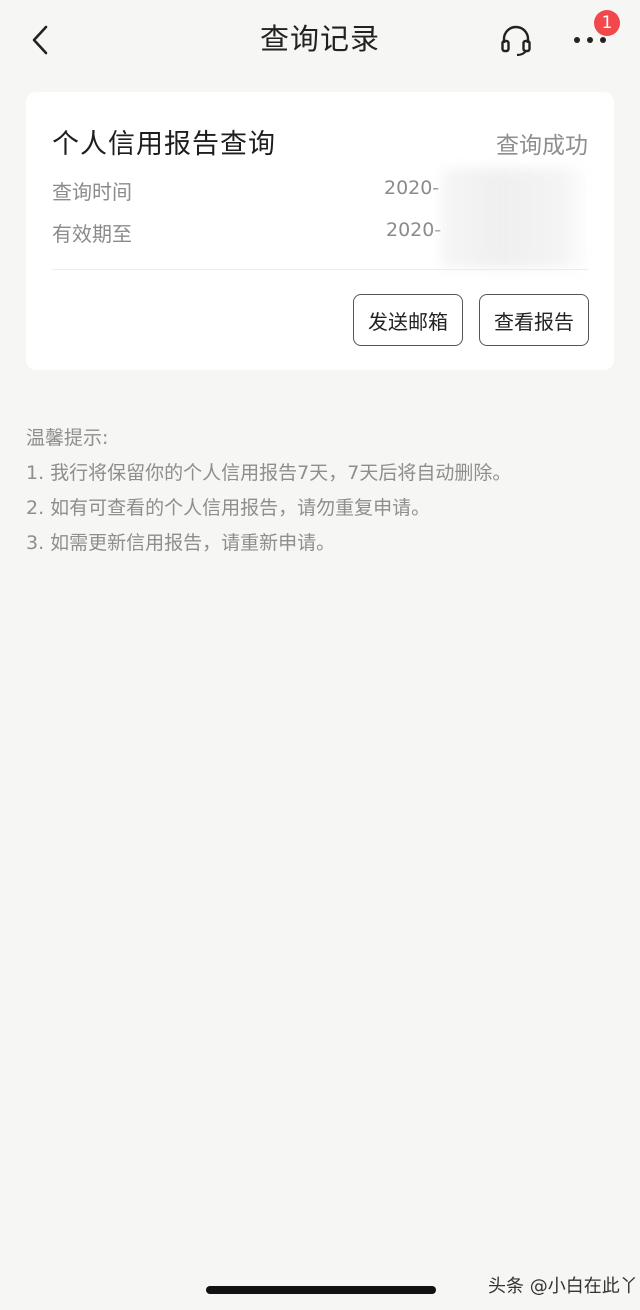  What do you see at coordinates (92, 192) in the screenshot?
I see `query-time-label: 查询时间` at bounding box center [92, 192].